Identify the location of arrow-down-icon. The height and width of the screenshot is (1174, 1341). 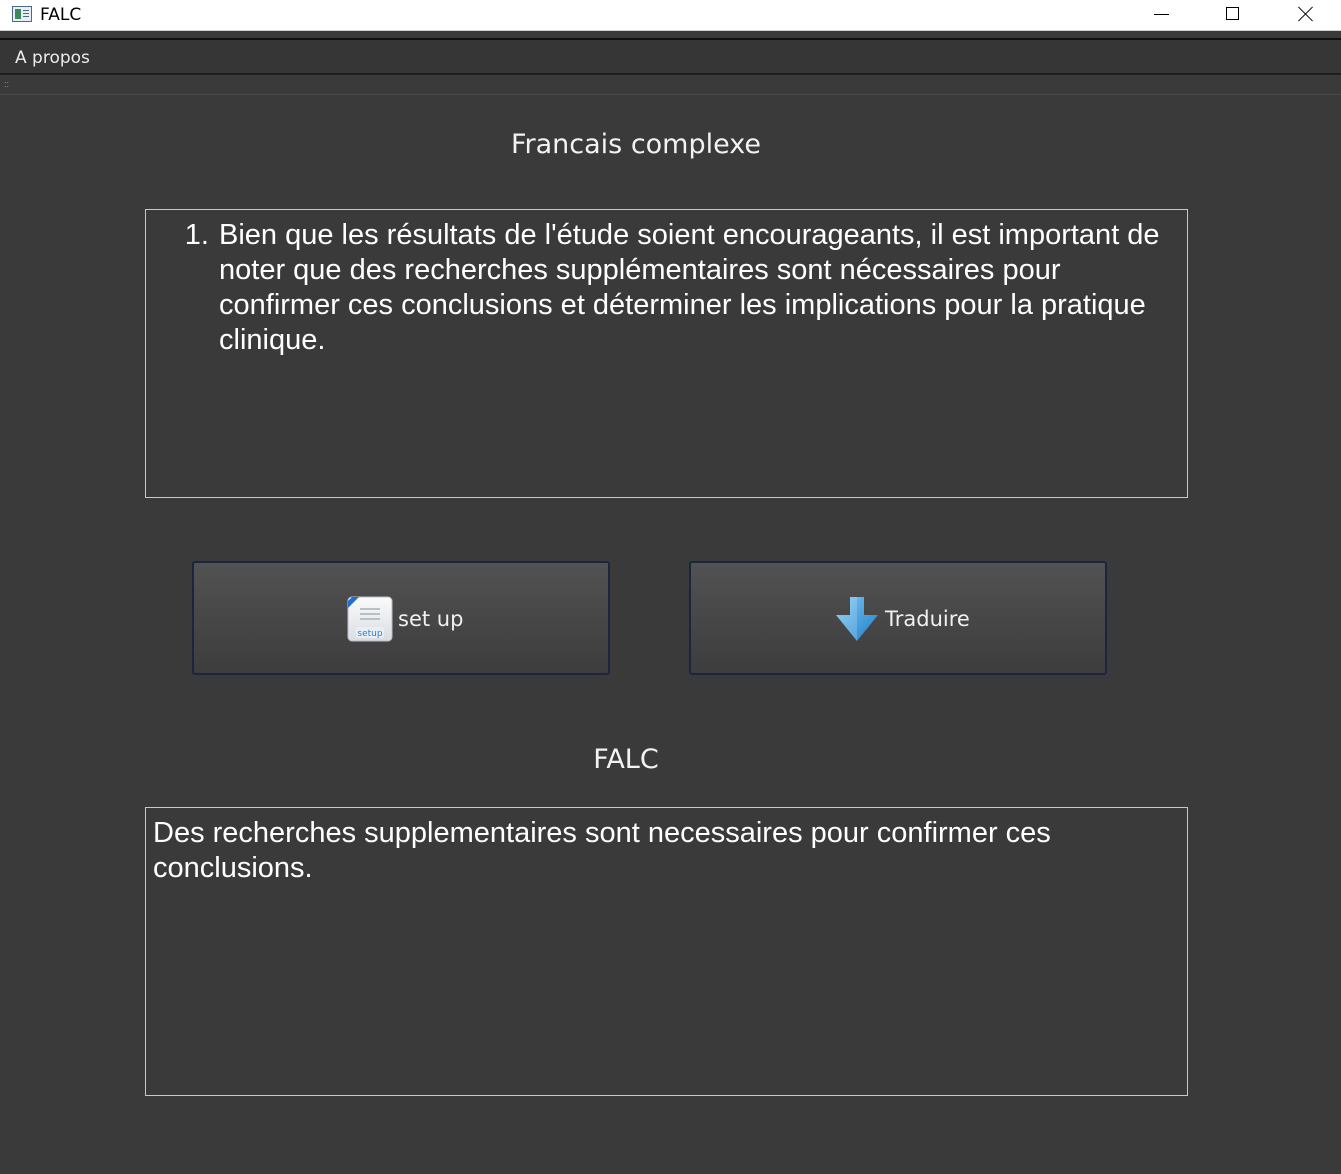
(857, 619).